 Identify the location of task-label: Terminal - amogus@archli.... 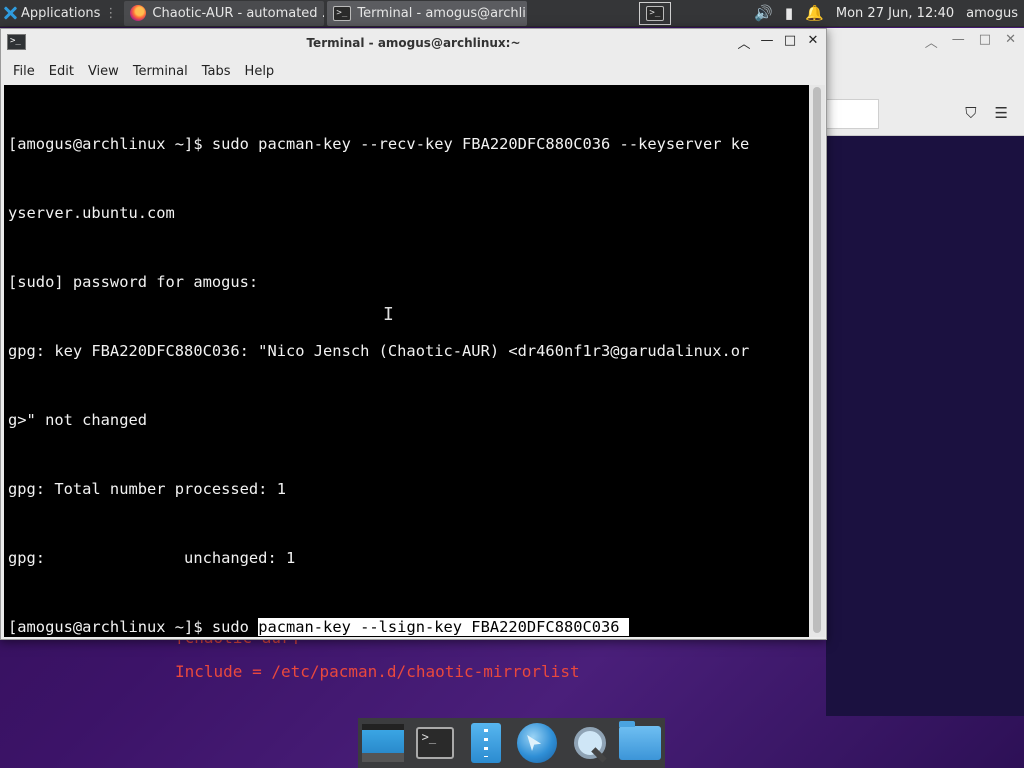
(442, 13).